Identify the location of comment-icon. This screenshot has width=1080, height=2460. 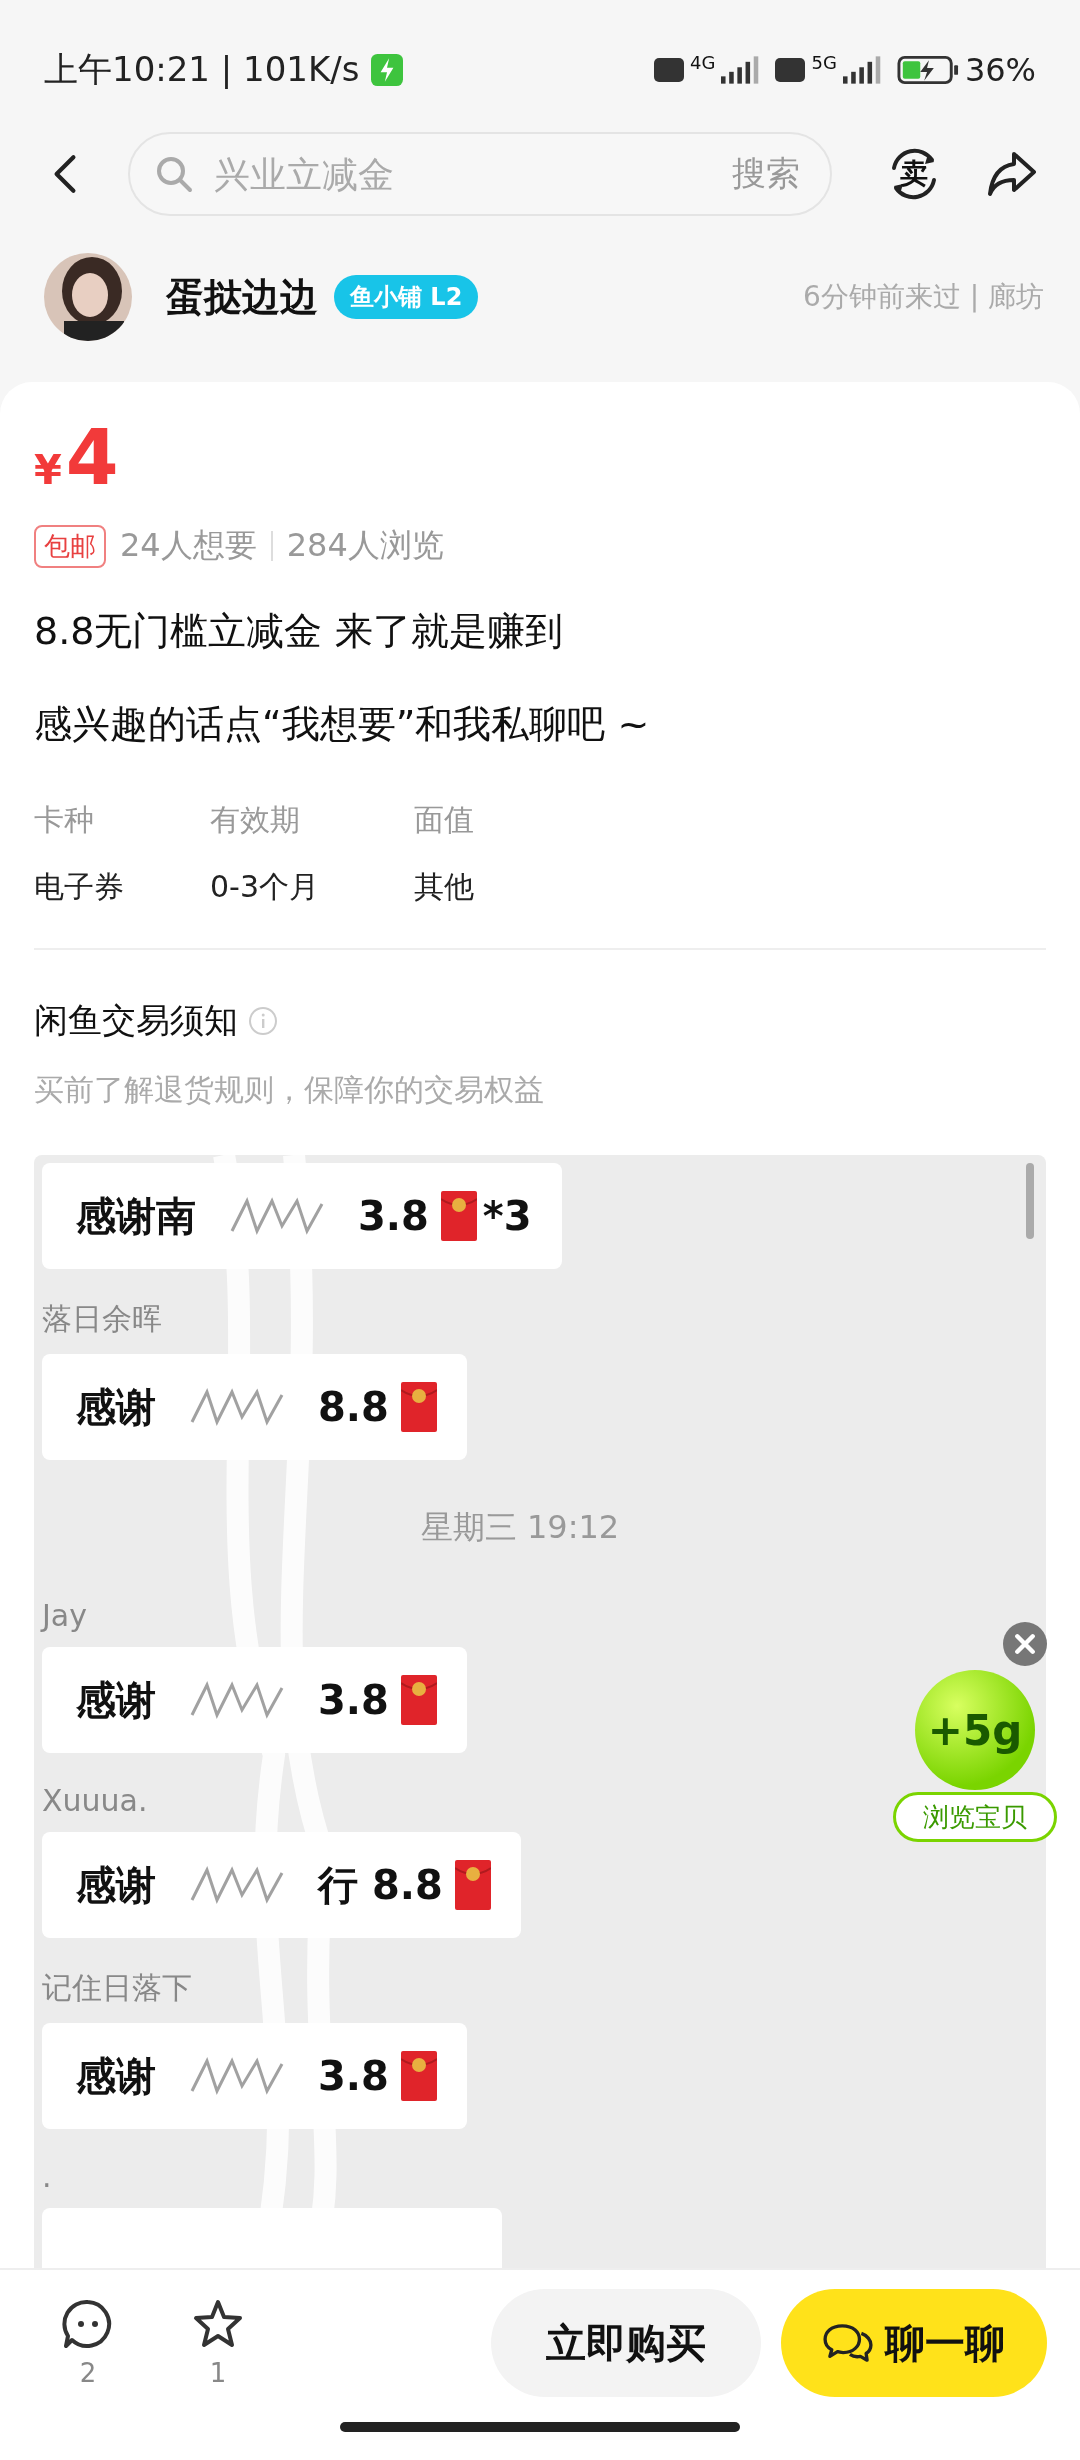
(88, 2324).